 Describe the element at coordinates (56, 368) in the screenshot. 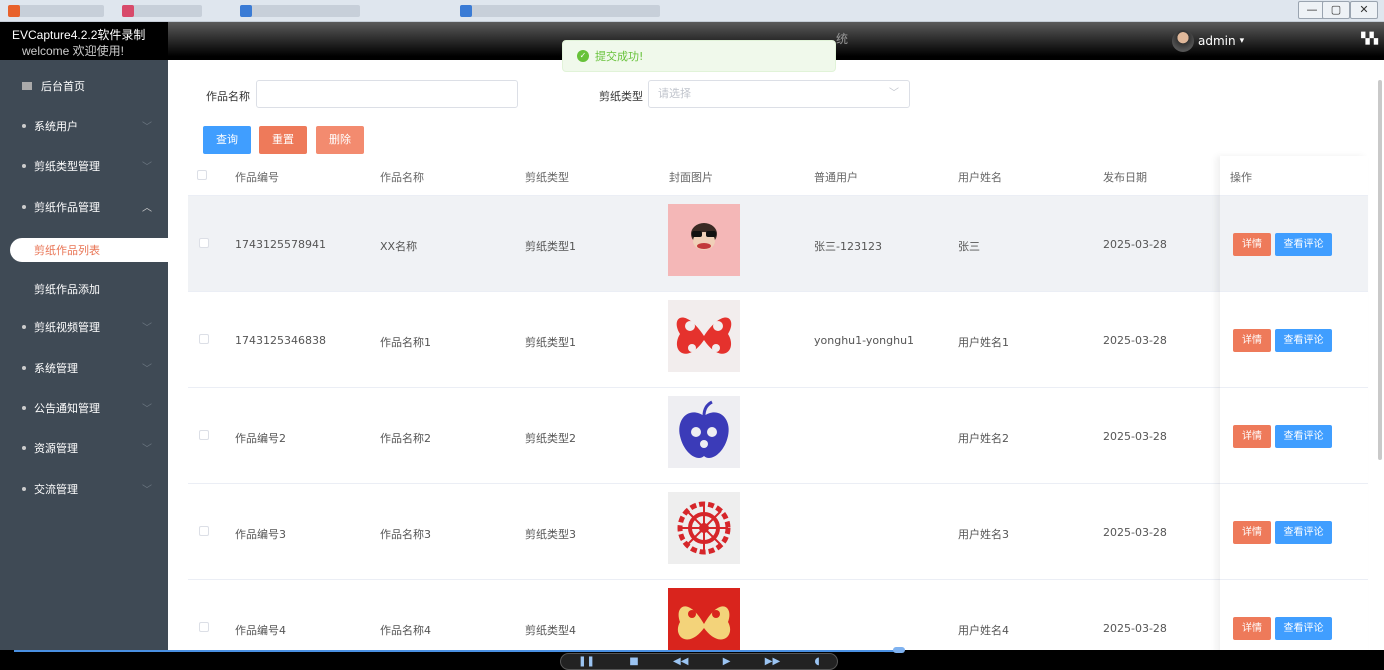

I see `sidebar-item-label: 系统管理` at that location.